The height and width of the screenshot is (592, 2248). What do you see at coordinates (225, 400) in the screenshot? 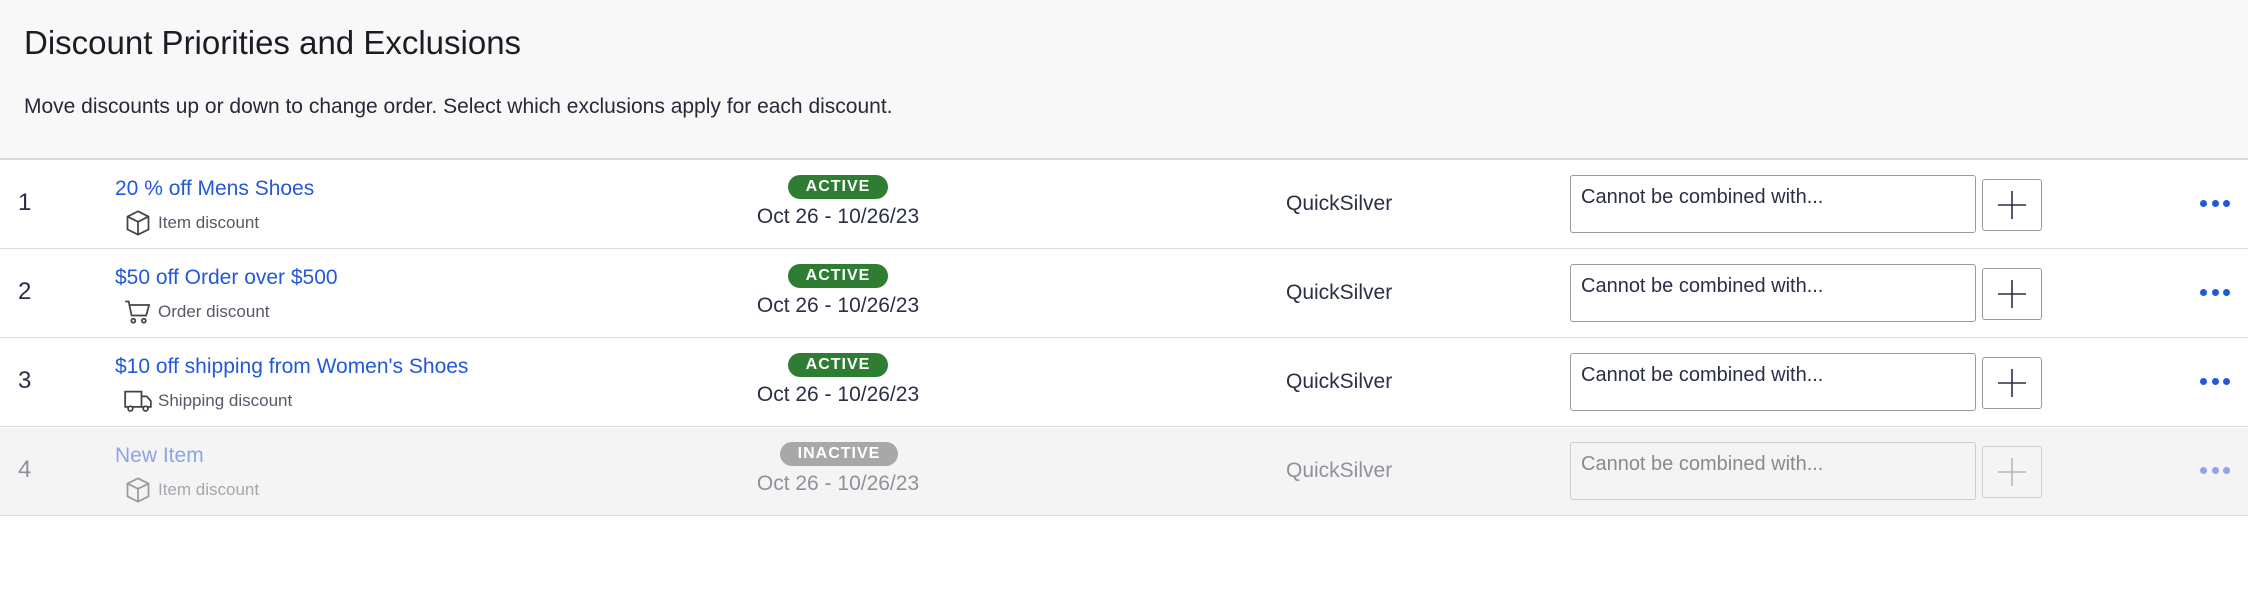
I see `discount-type-label: Shipping discount` at bounding box center [225, 400].